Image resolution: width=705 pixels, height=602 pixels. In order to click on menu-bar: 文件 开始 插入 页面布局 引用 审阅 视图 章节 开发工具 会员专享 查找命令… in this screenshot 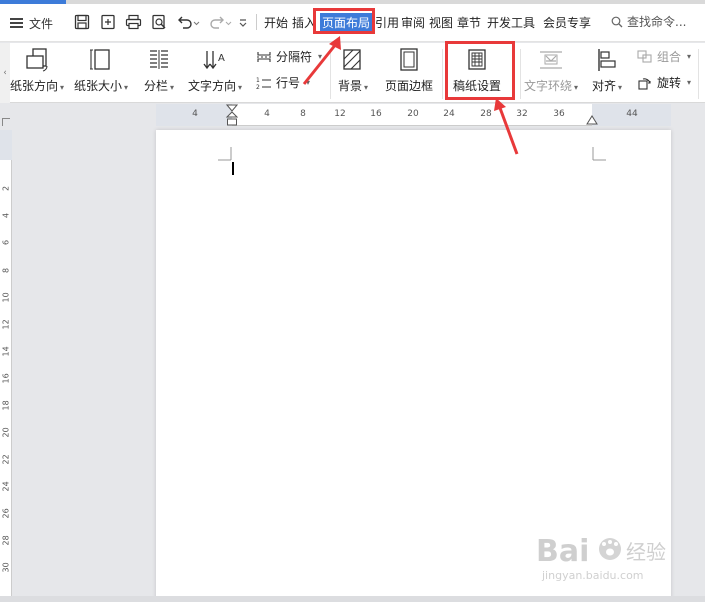, I will do `click(352, 21)`.